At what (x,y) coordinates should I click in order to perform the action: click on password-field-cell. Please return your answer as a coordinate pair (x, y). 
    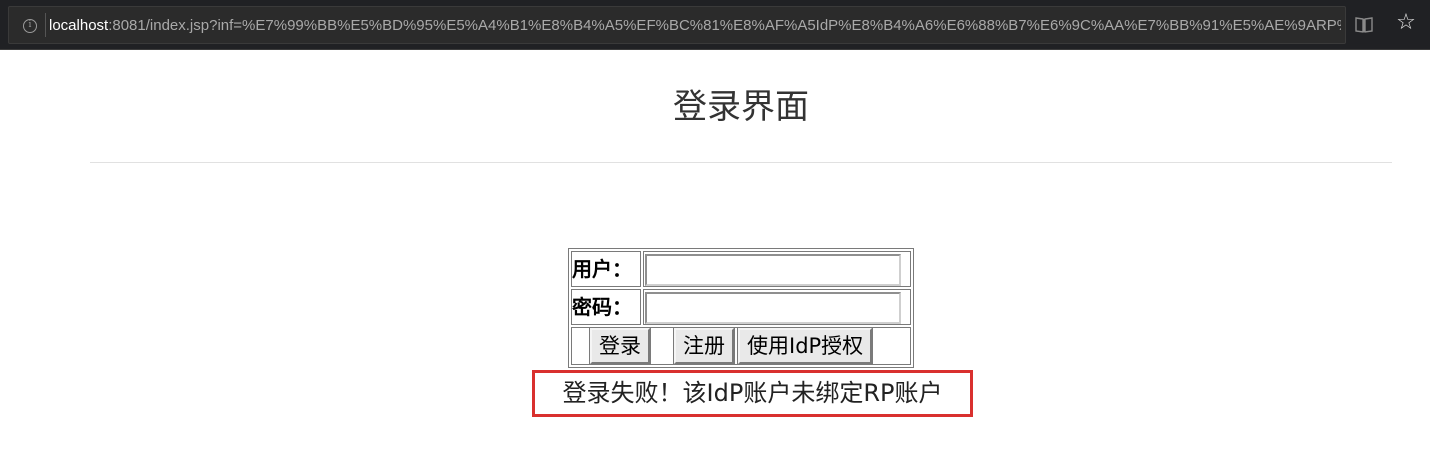
    Looking at the image, I should click on (777, 307).